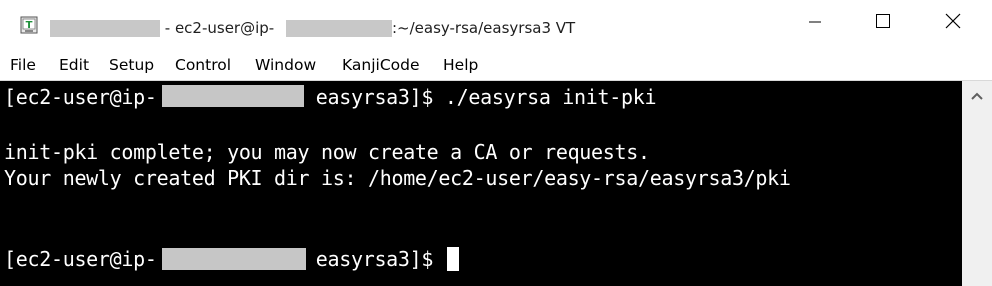  I want to click on scroll-up-button, so click(977, 95).